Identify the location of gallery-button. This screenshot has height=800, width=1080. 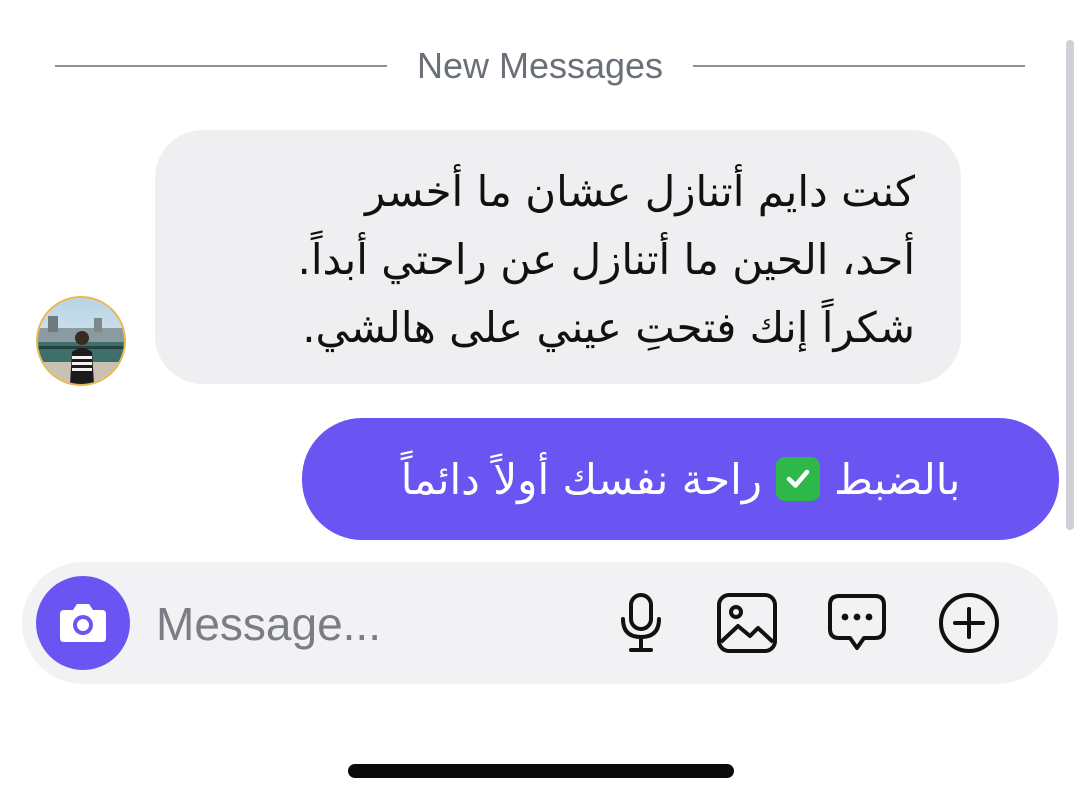
(747, 623).